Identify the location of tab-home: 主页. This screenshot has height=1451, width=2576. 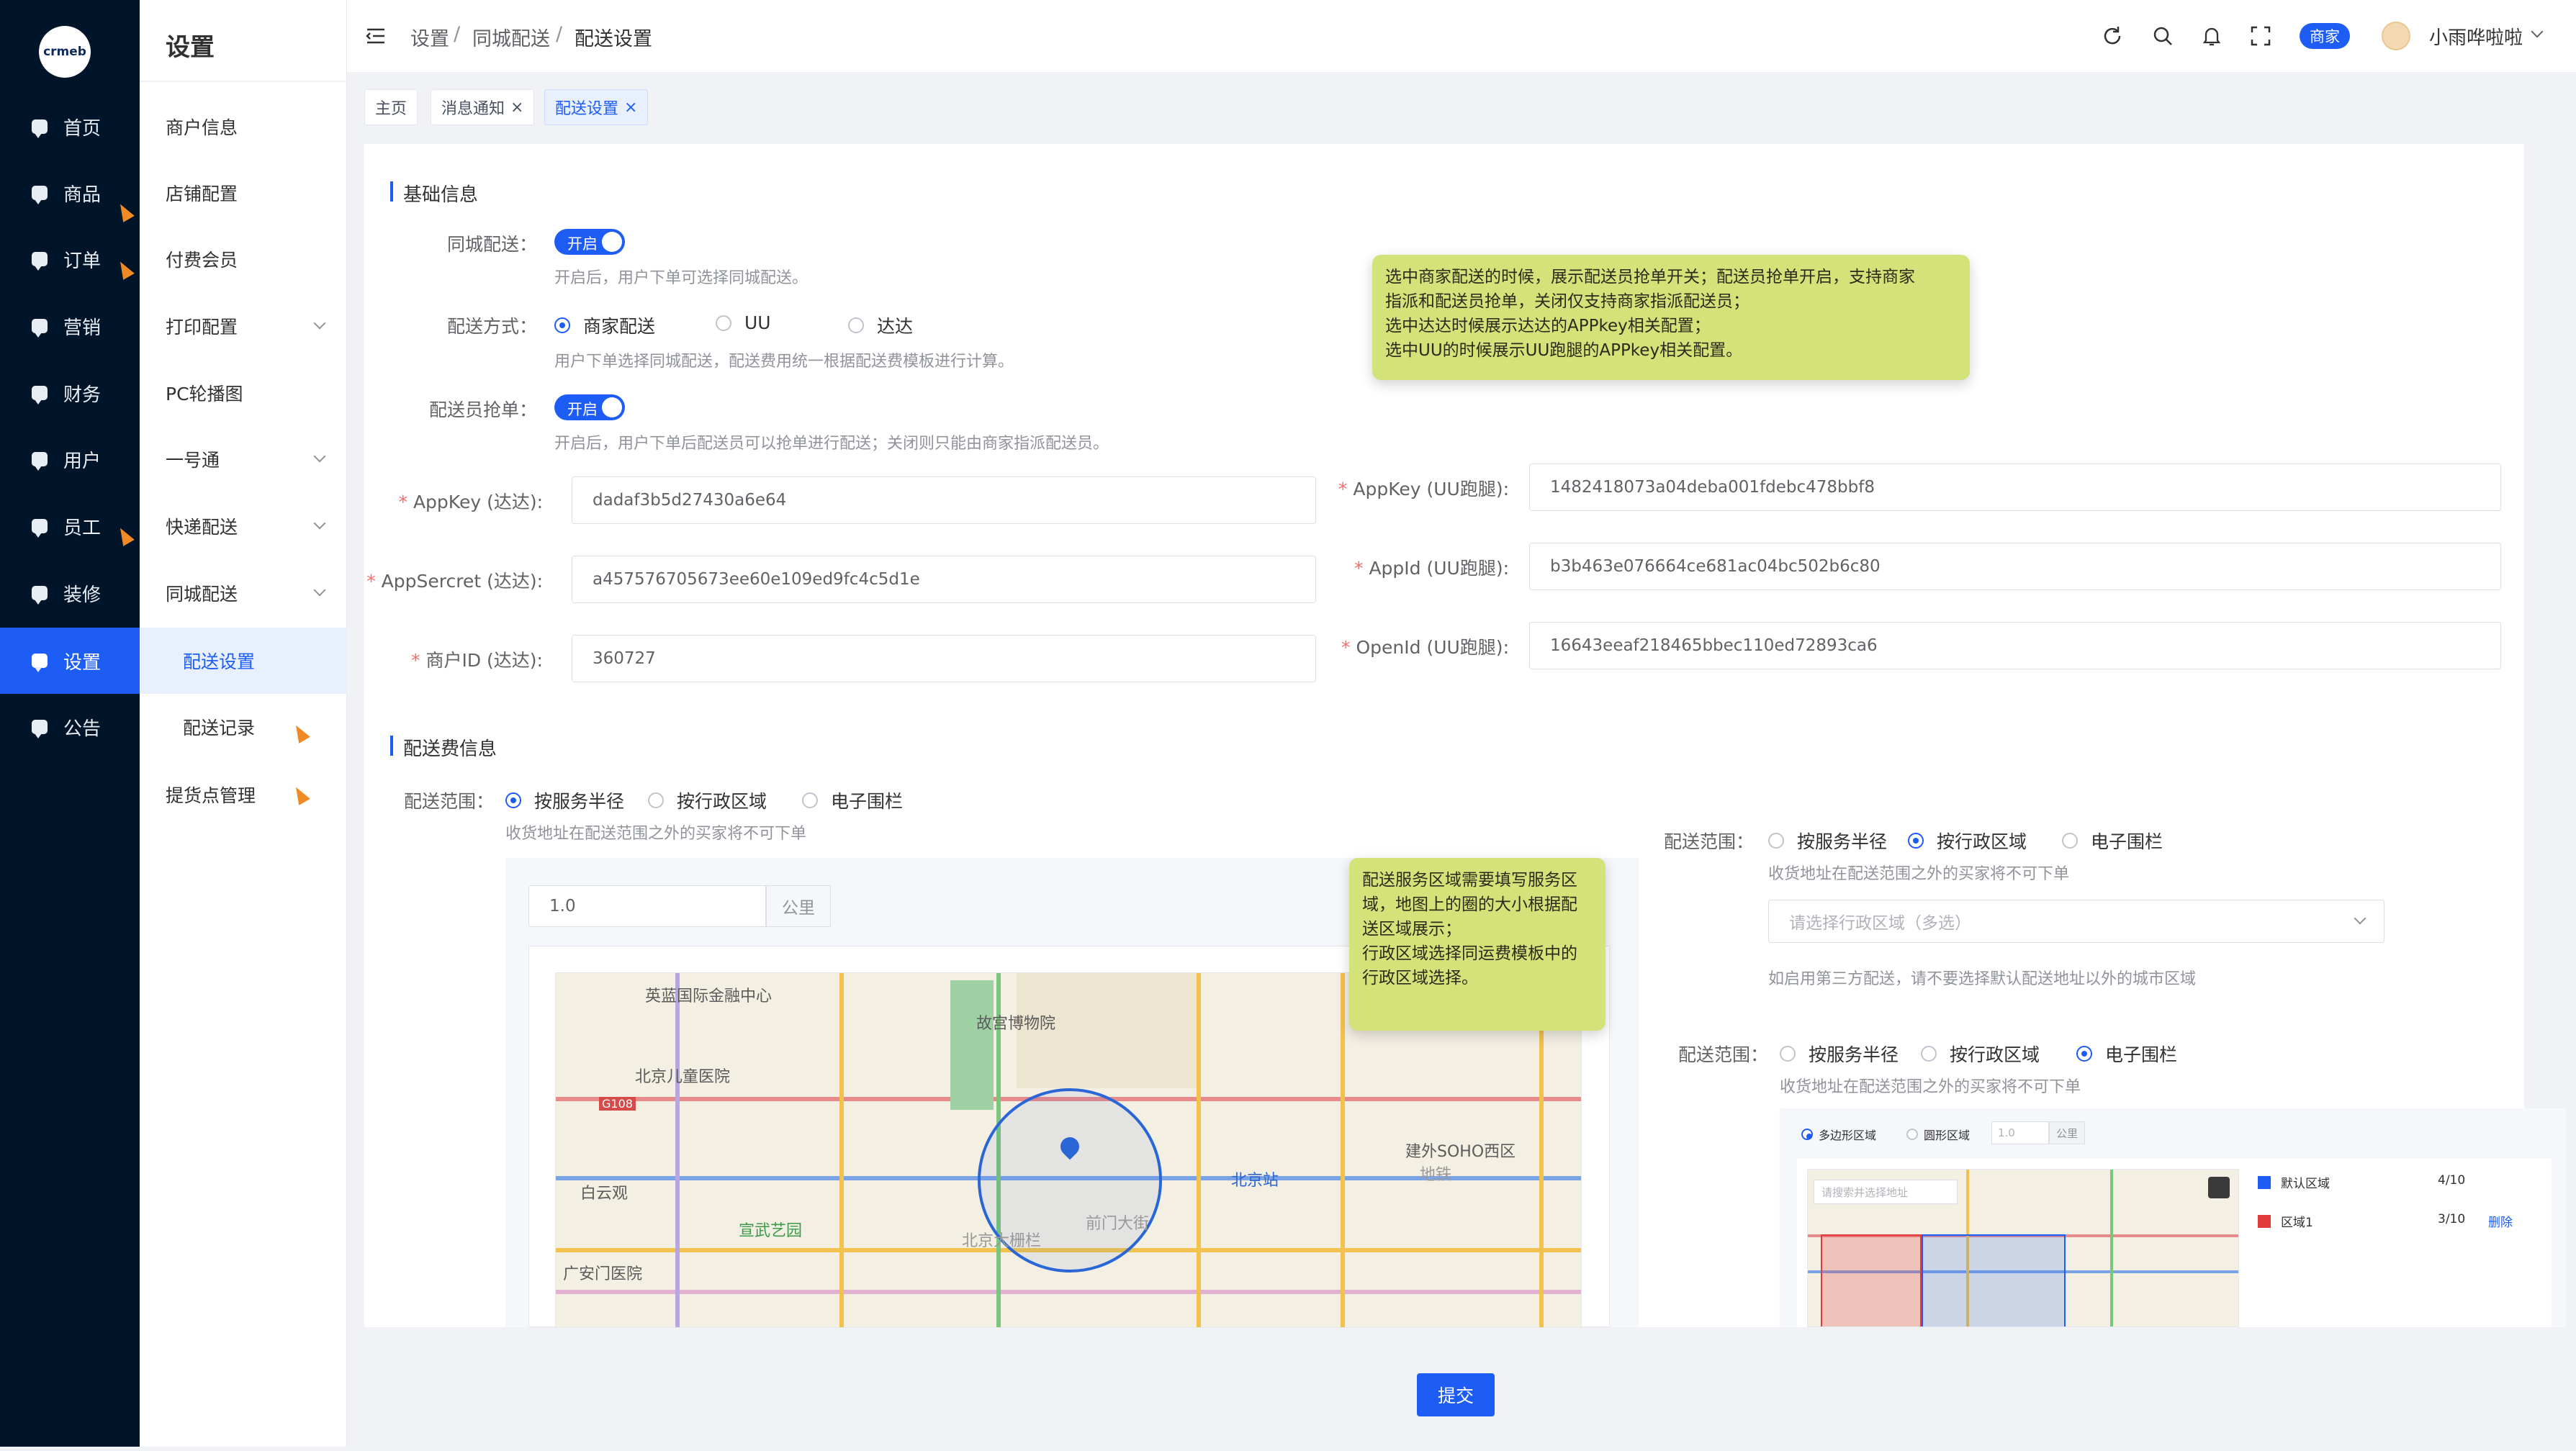
(391, 107).